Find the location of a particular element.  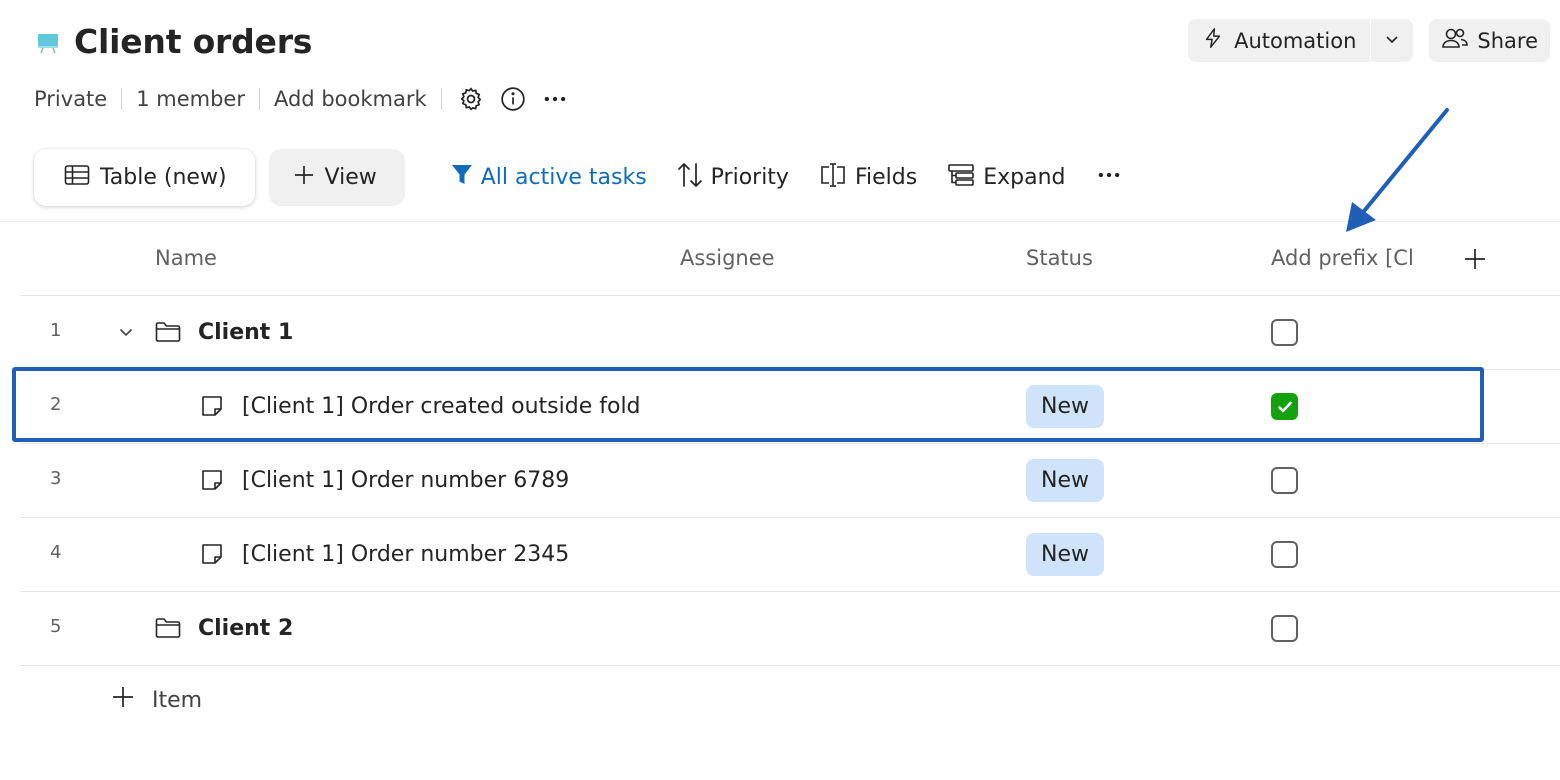

row-number: 4 is located at coordinates (56, 552).